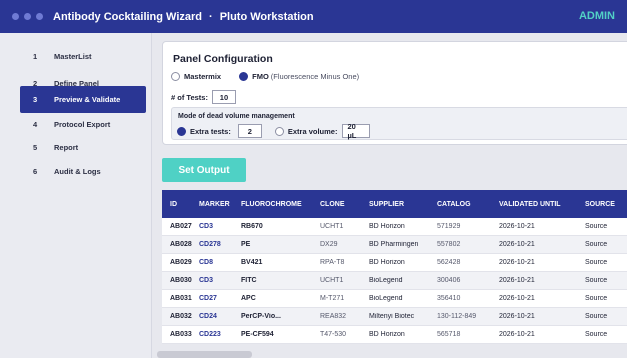 Image resolution: width=627 pixels, height=358 pixels. What do you see at coordinates (333, 334) in the screenshot?
I see `cell-clone: T47-530` at bounding box center [333, 334].